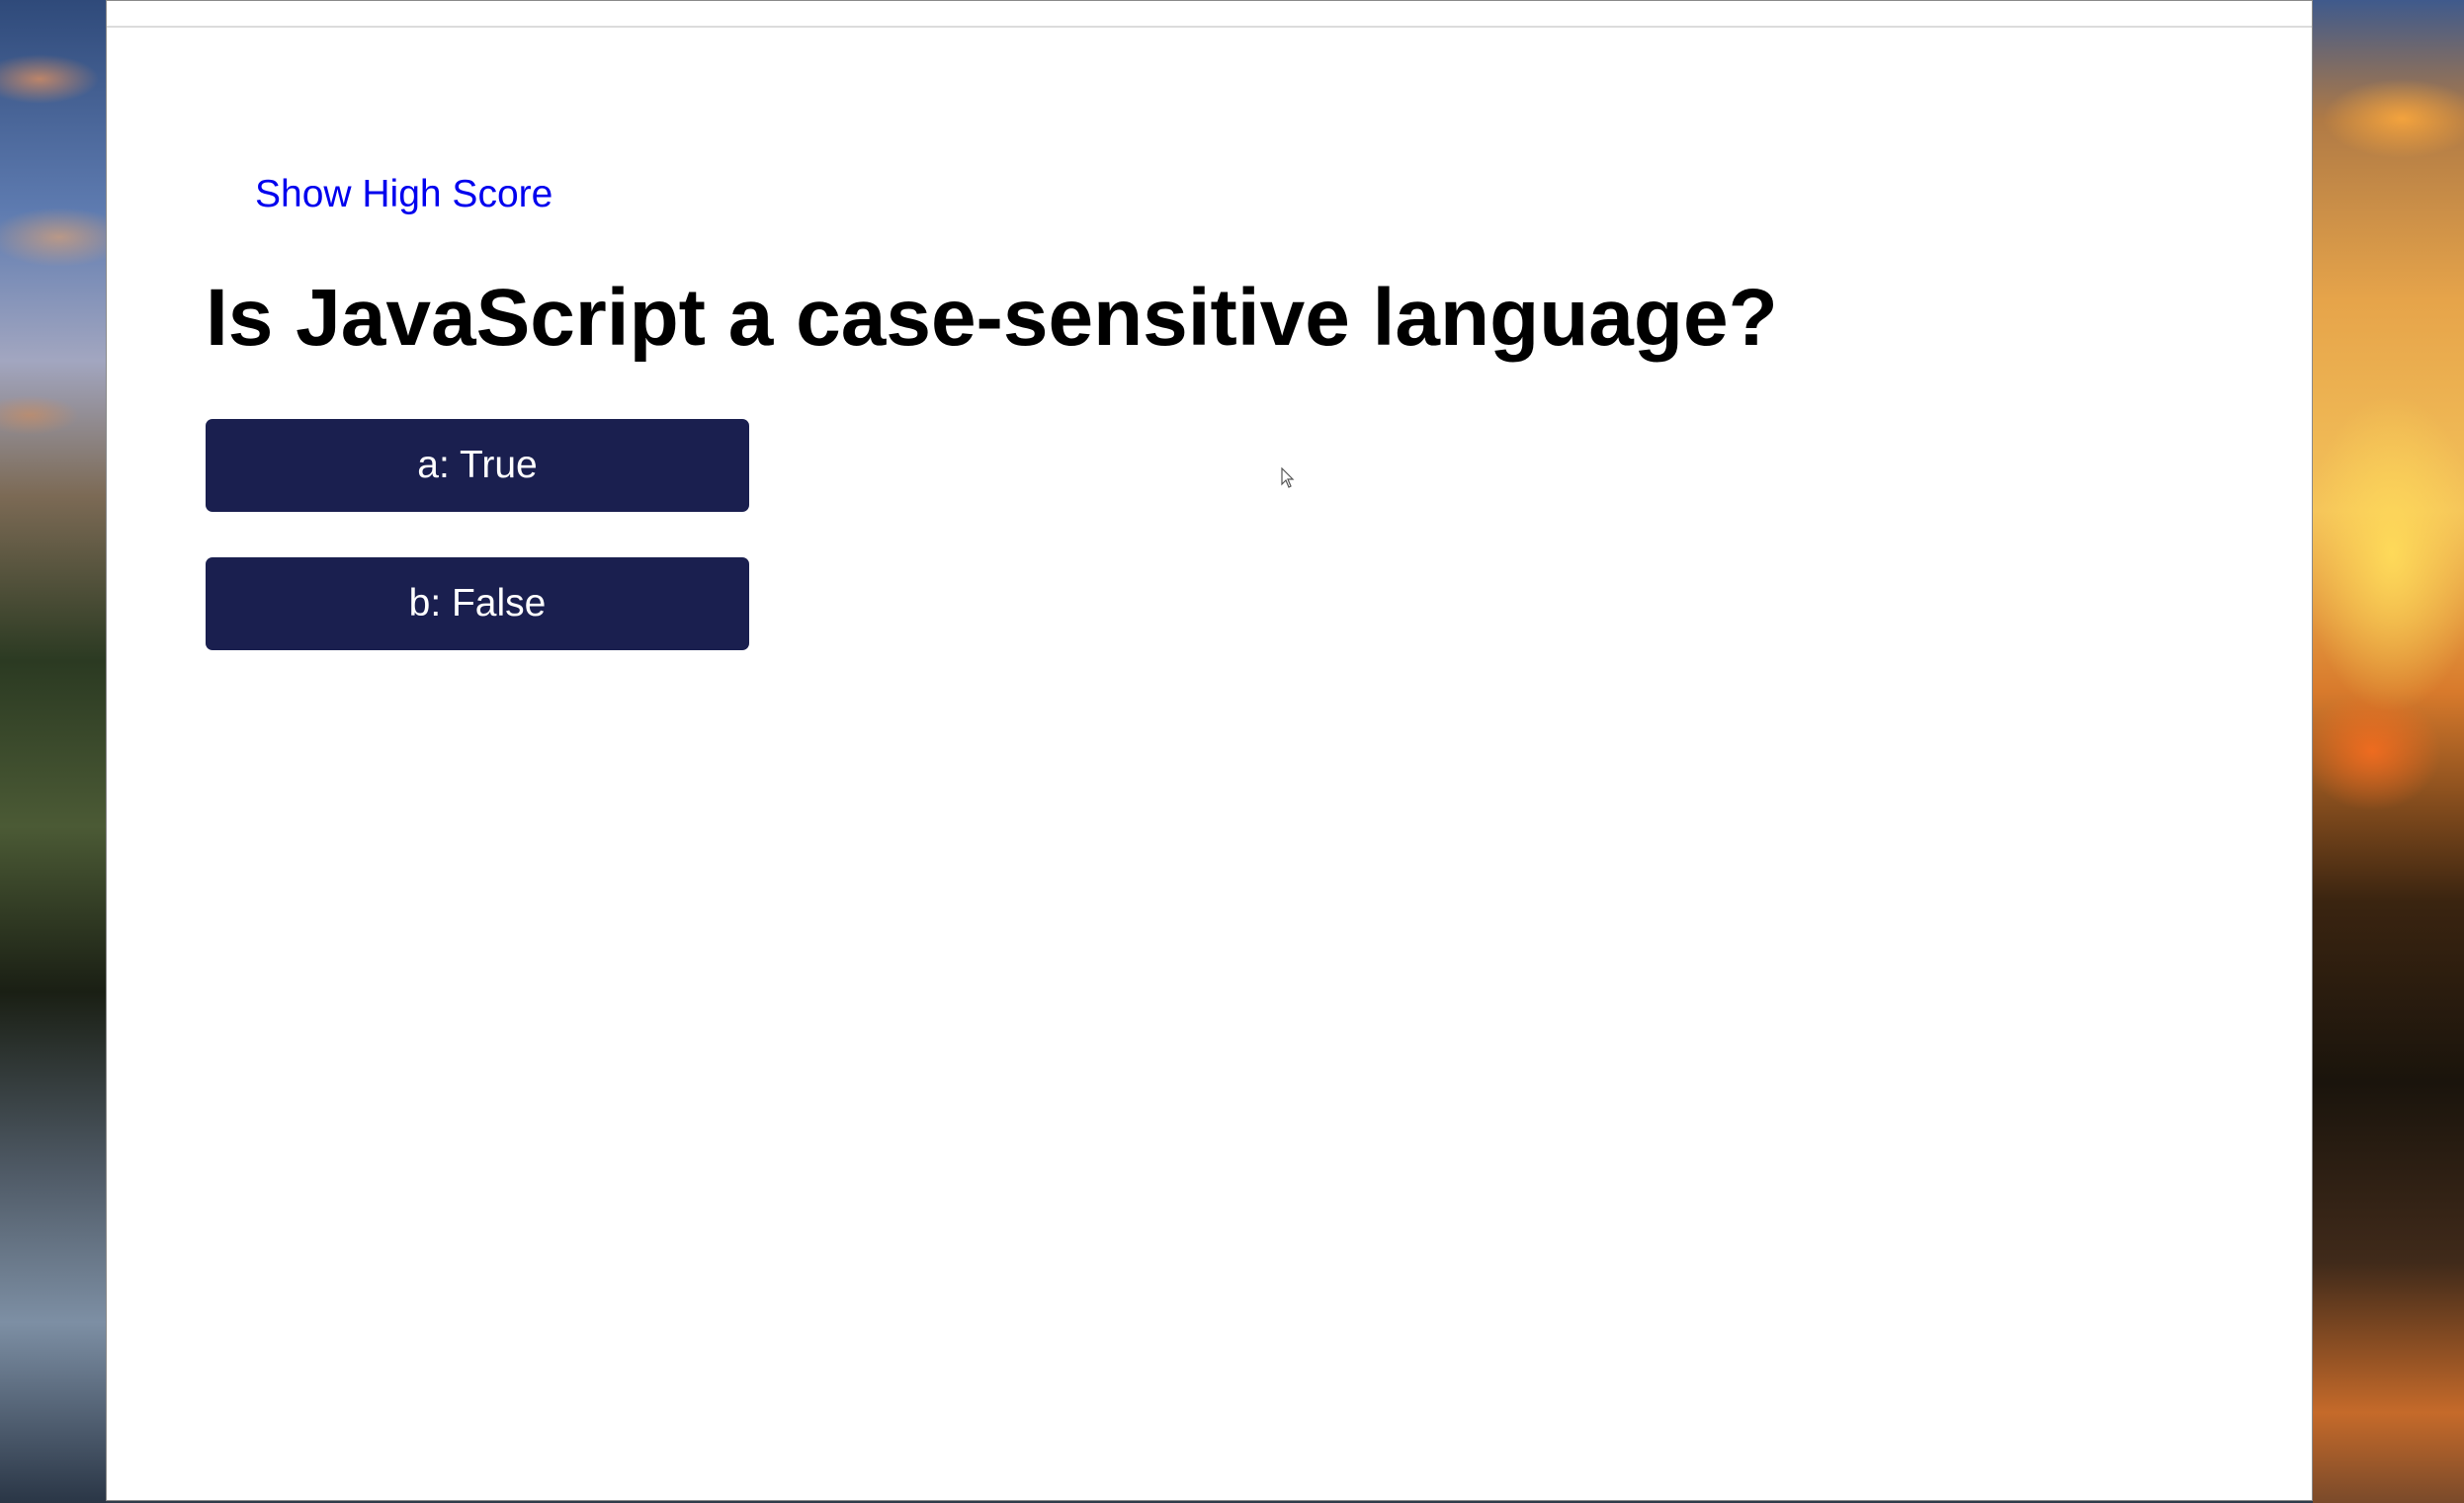  What do you see at coordinates (477, 466) in the screenshot?
I see `answer-a-button: a: True` at bounding box center [477, 466].